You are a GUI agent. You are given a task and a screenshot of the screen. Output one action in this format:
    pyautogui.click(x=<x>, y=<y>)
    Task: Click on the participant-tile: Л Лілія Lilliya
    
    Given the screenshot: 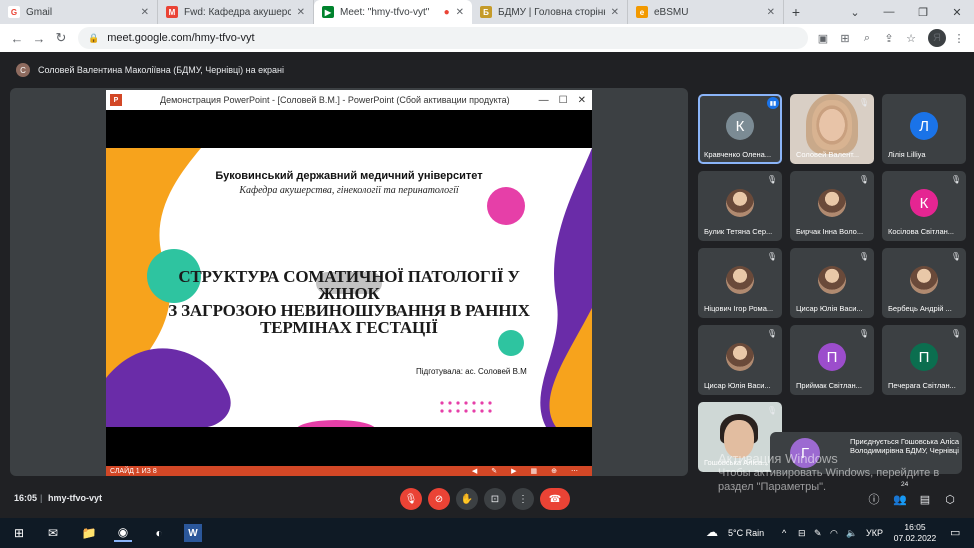 What is the action you would take?
    pyautogui.click(x=924, y=129)
    